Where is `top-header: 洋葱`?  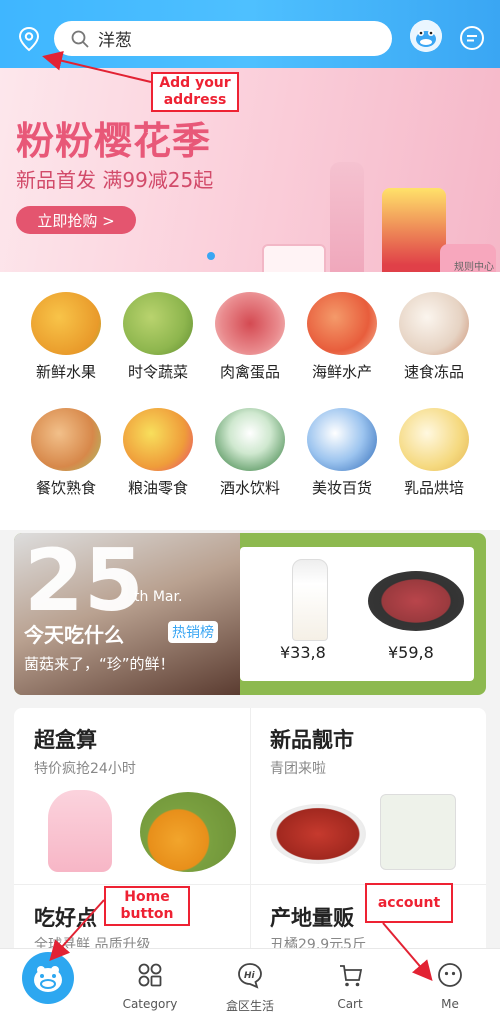
top-header: 洋葱 is located at coordinates (250, 34).